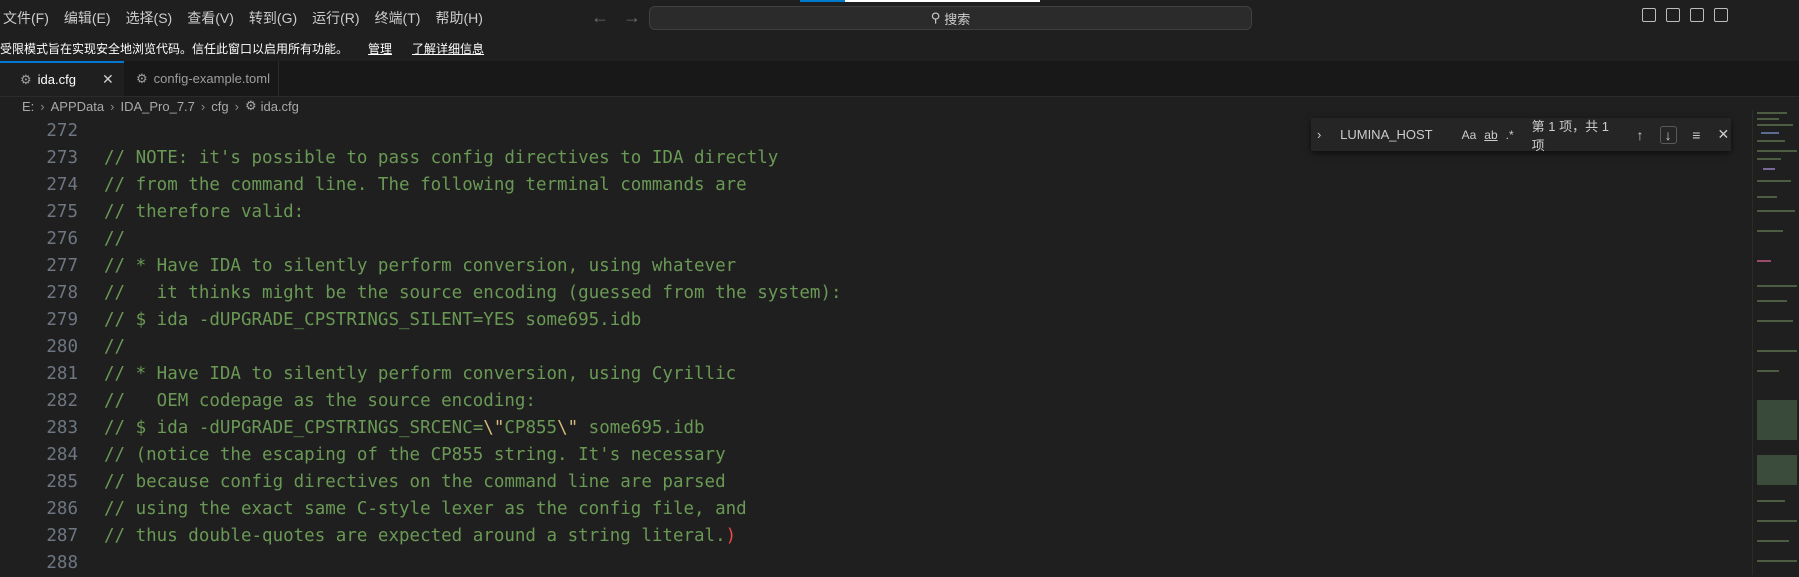 This screenshot has width=1799, height=577. What do you see at coordinates (731, 536) in the screenshot?
I see `unmatched-paren: )` at bounding box center [731, 536].